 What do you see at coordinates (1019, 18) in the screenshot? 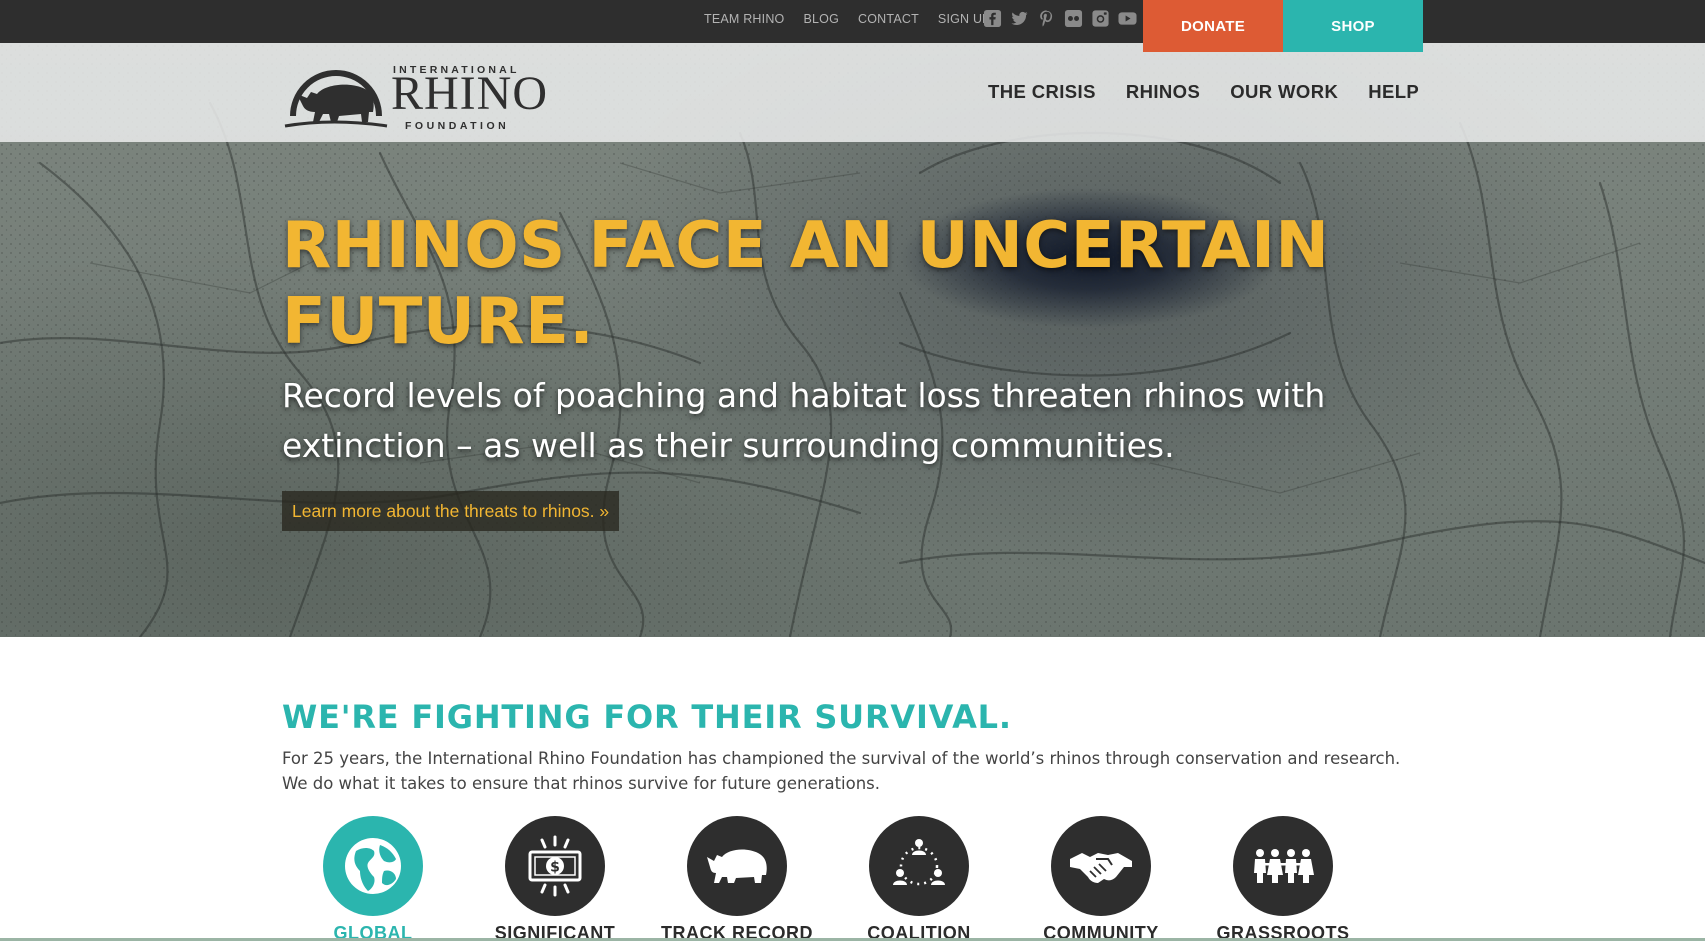
I see `twitter-icon` at bounding box center [1019, 18].